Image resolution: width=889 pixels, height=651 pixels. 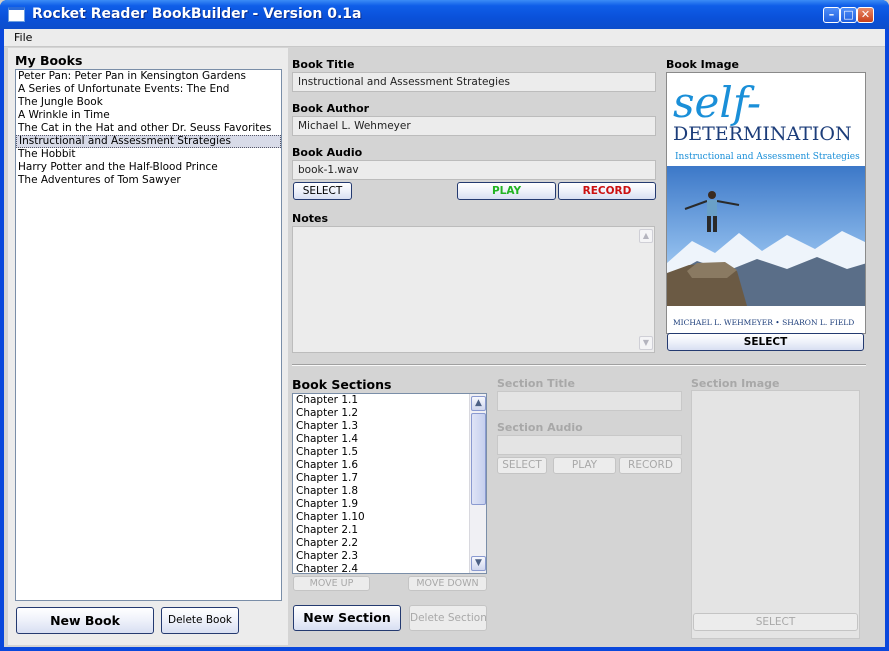 I want to click on section-play-button: PLAY, so click(x=584, y=465).